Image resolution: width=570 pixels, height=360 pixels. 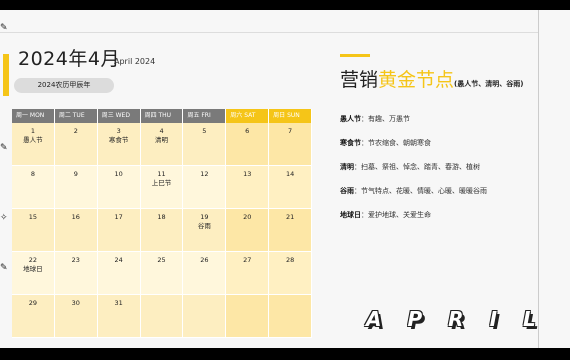 What do you see at coordinates (76, 144) in the screenshot?
I see `calendar-day-cell: 2` at bounding box center [76, 144].